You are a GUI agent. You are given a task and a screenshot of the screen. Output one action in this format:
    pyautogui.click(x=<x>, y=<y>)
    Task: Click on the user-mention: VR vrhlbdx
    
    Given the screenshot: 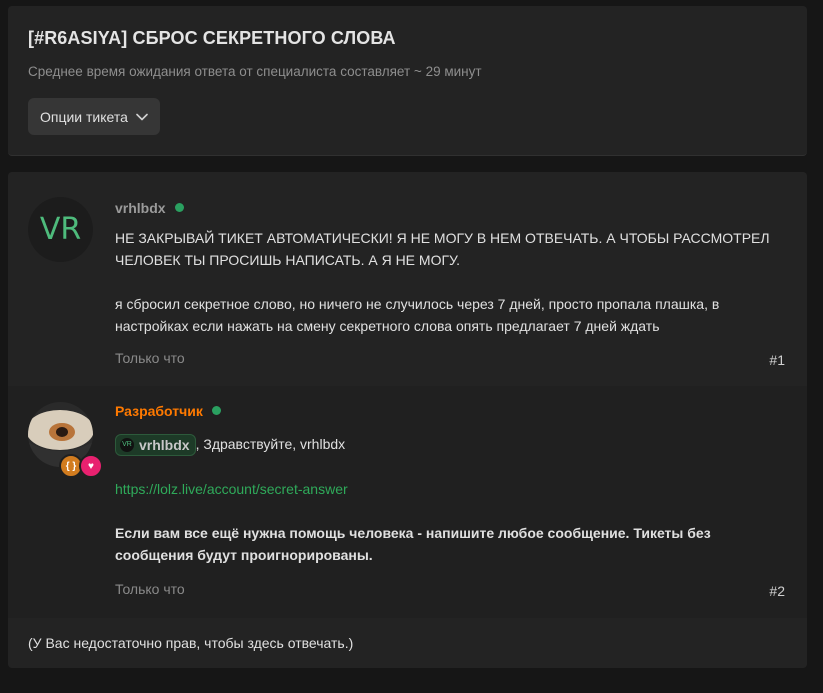 What is the action you would take?
    pyautogui.click(x=155, y=445)
    